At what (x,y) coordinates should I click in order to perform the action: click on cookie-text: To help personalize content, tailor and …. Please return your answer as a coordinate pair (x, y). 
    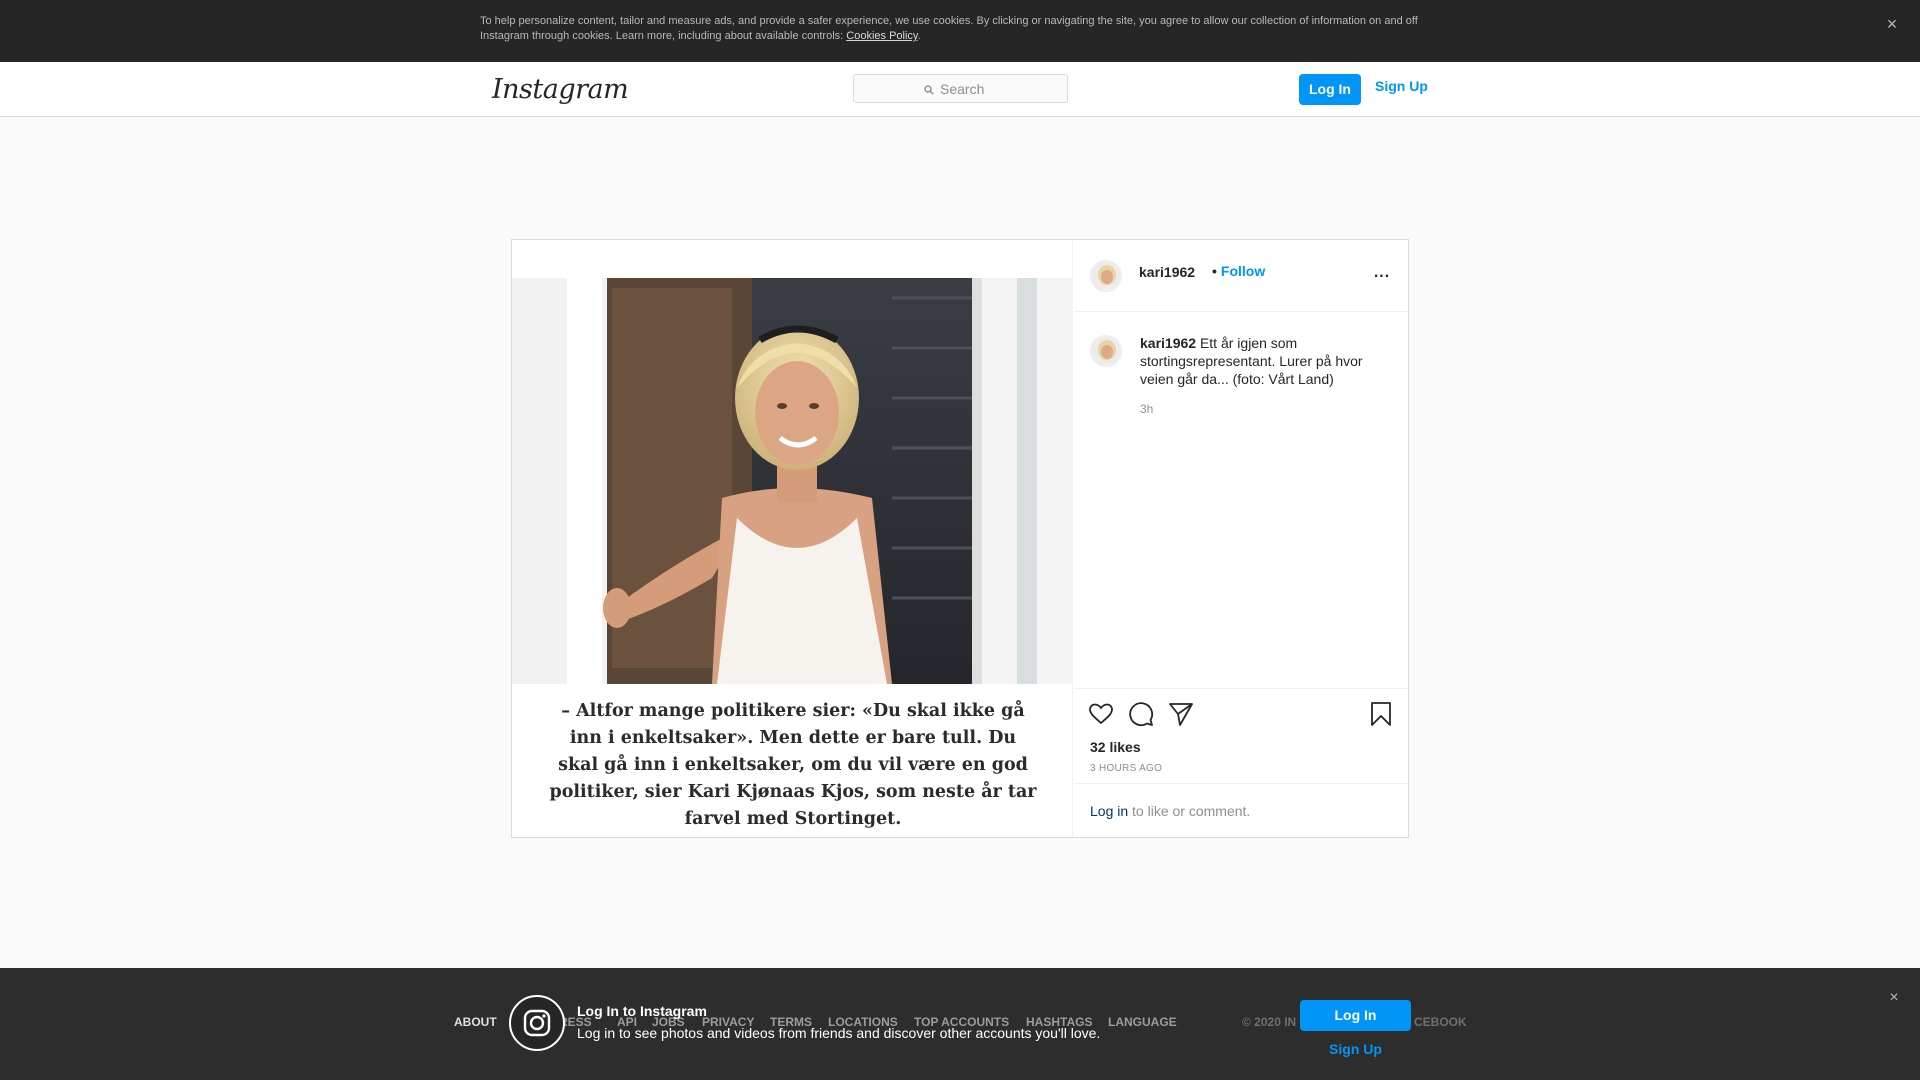
    Looking at the image, I should click on (949, 28).